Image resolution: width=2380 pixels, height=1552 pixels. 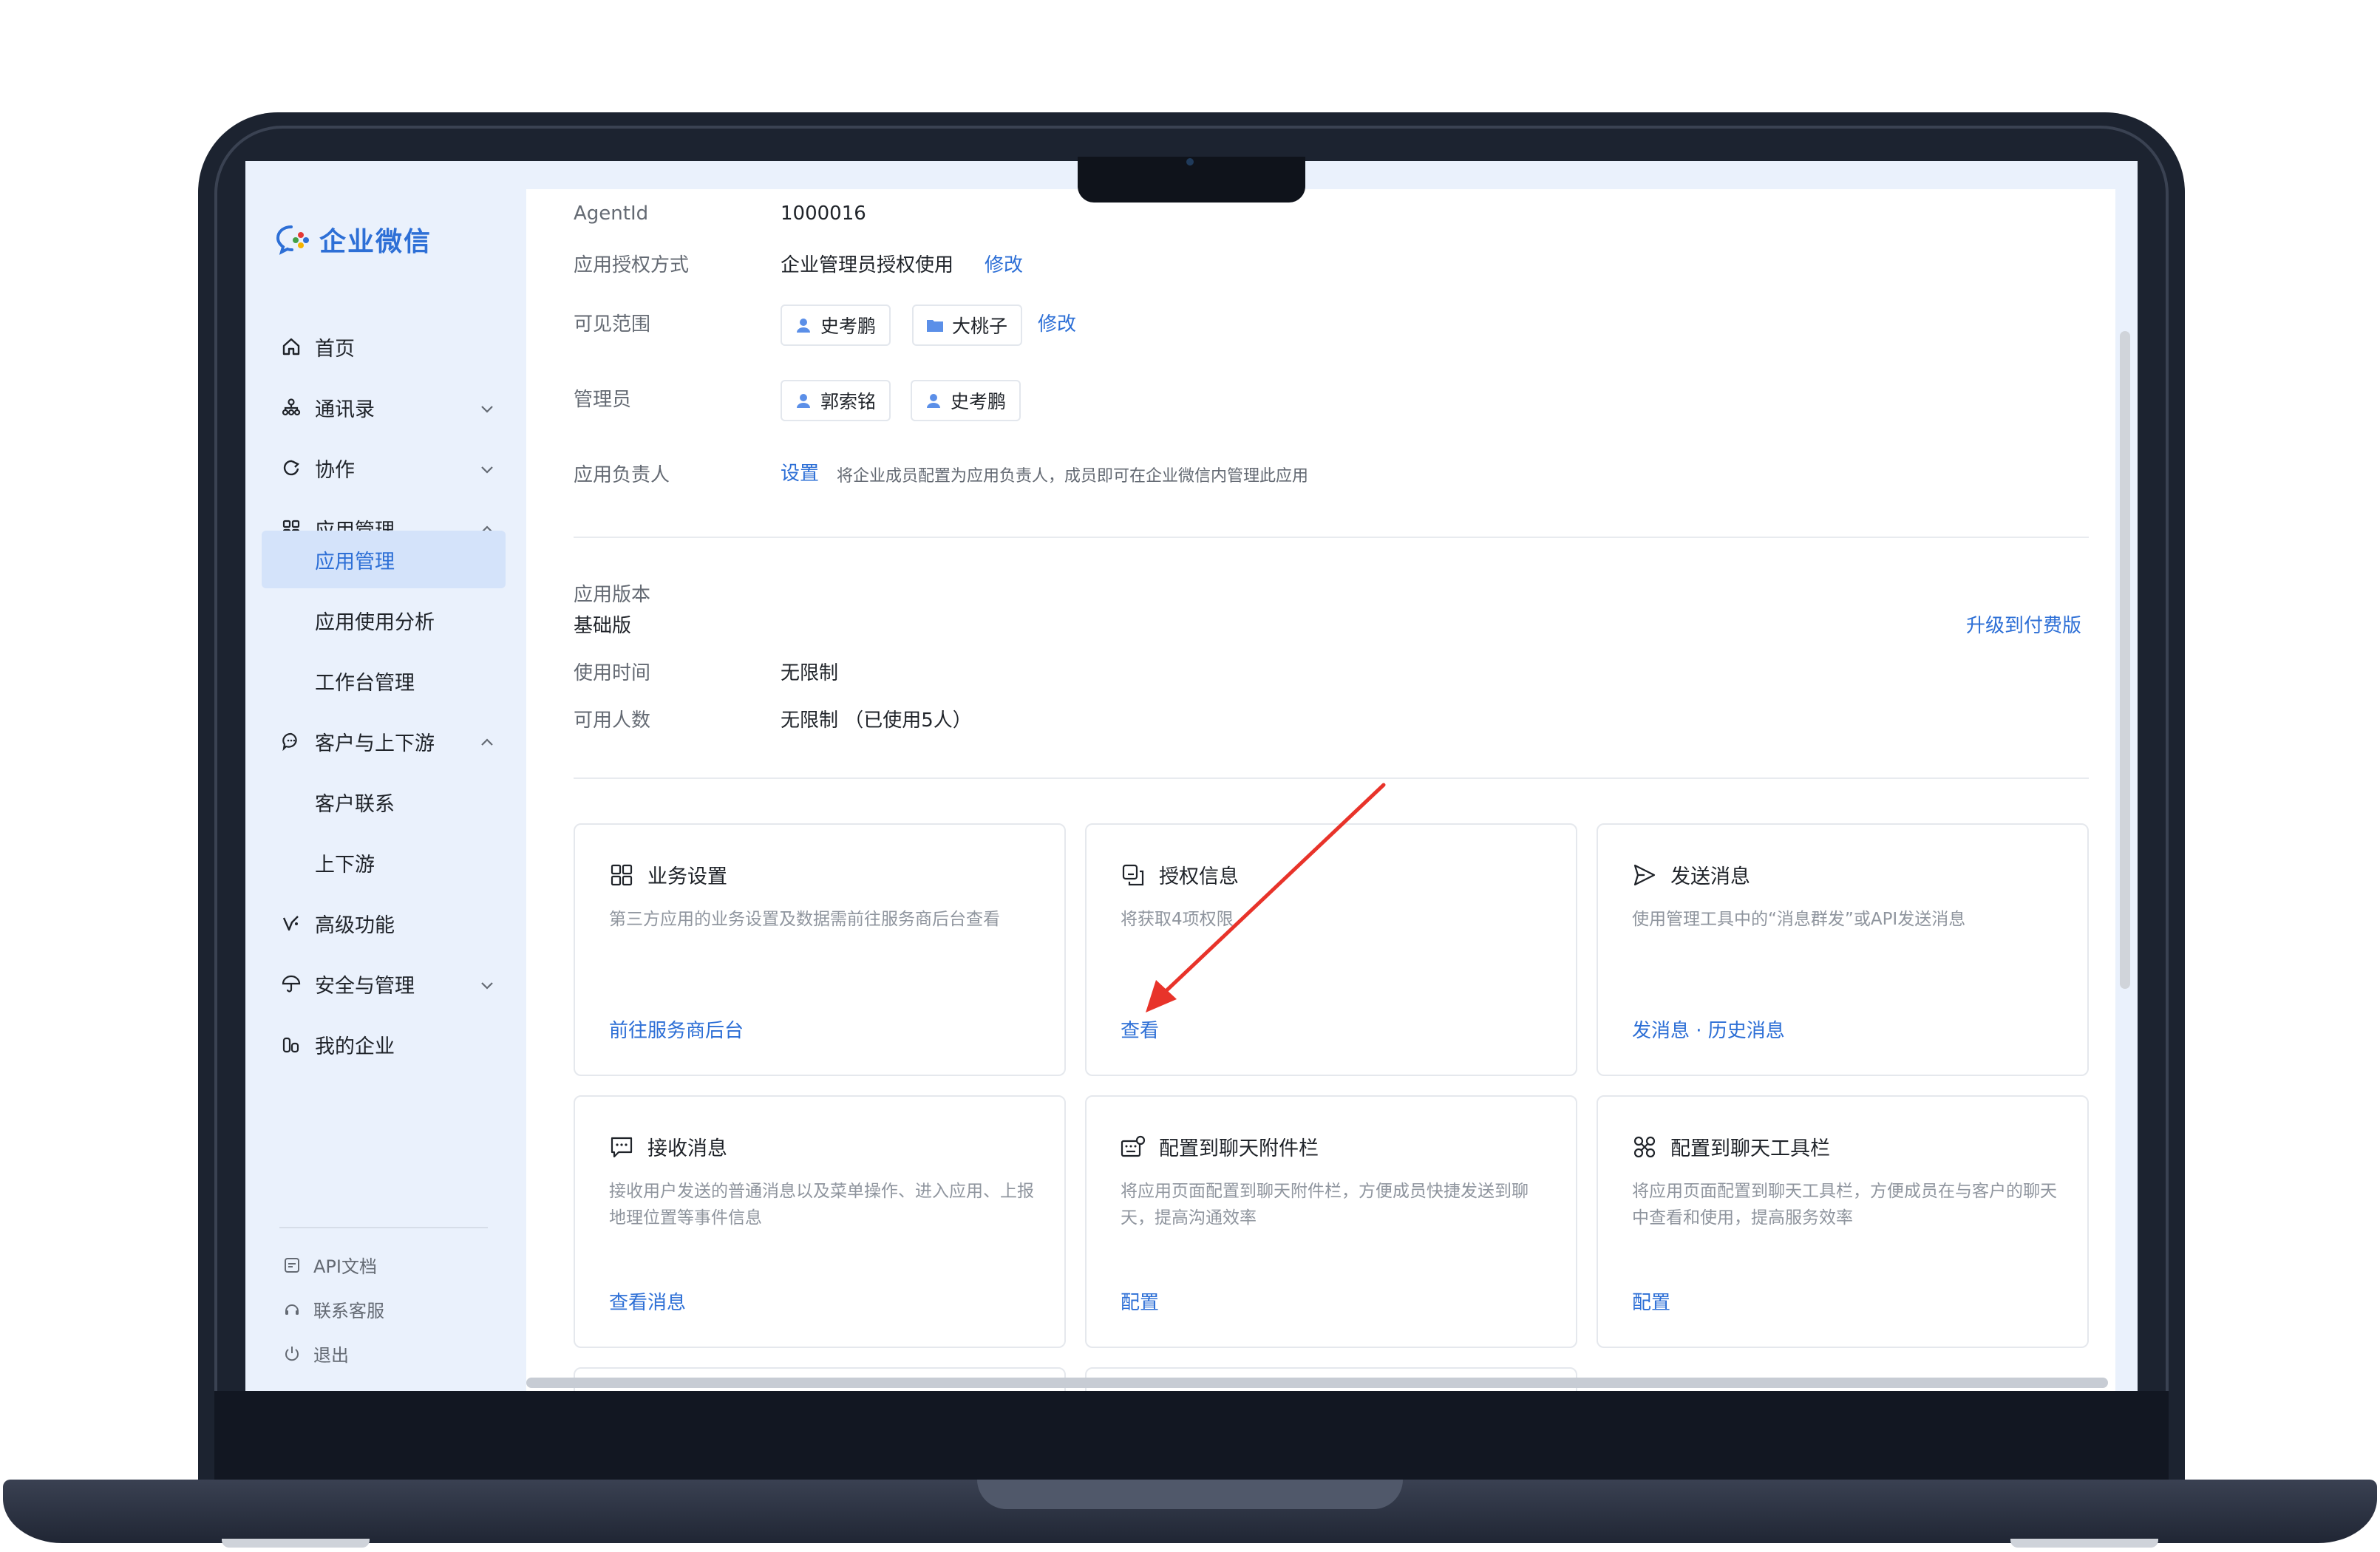 I want to click on message-icon, so click(x=621, y=1147).